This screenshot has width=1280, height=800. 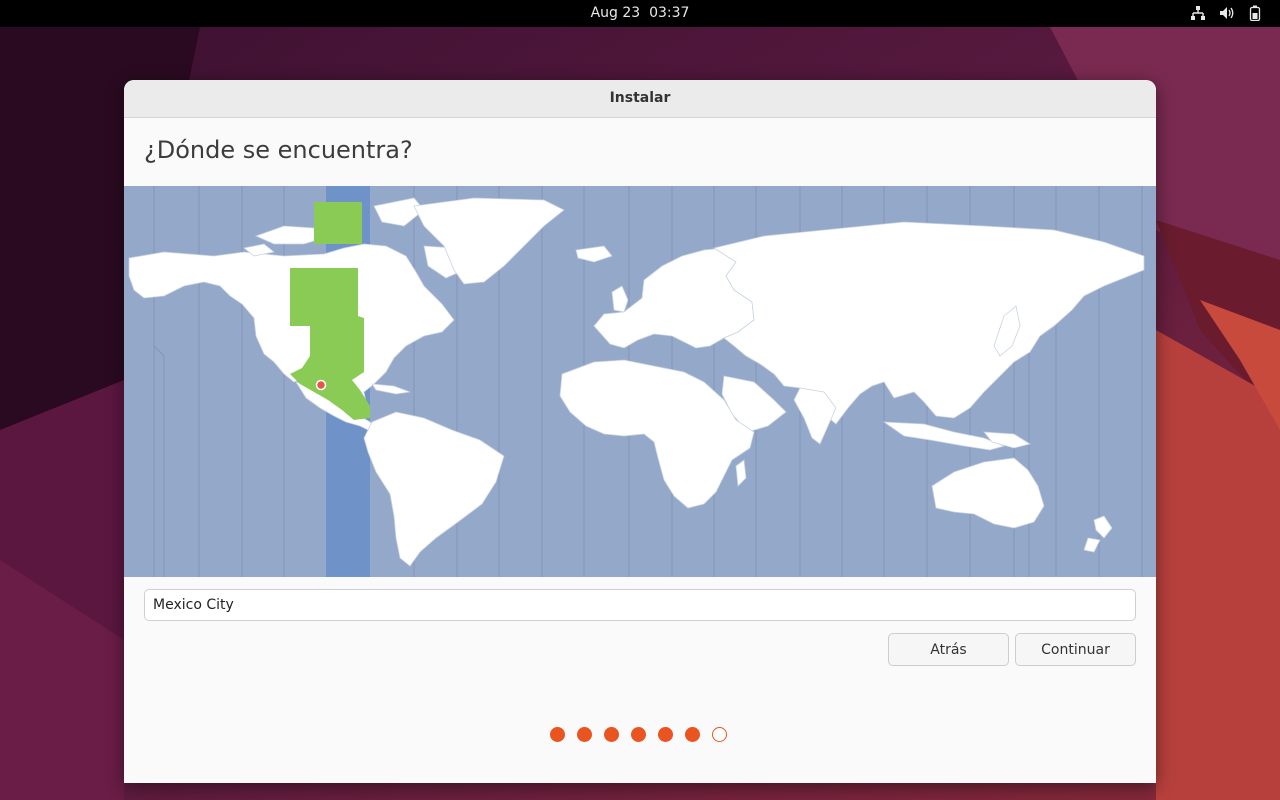 What do you see at coordinates (669, 13) in the screenshot?
I see `clock-time: 03:37` at bounding box center [669, 13].